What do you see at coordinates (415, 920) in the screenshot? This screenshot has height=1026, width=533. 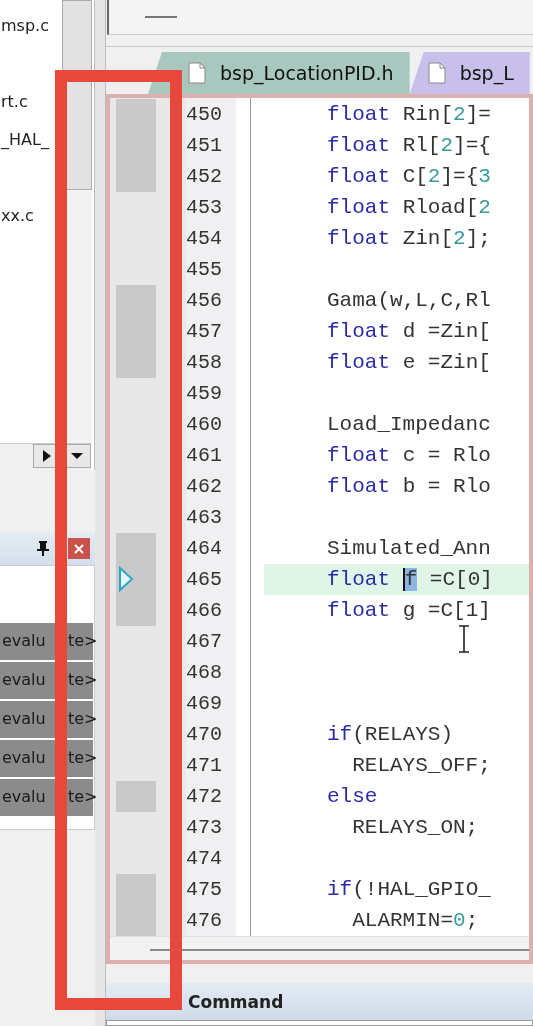 I see `code-line: ALARMIN=0;` at bounding box center [415, 920].